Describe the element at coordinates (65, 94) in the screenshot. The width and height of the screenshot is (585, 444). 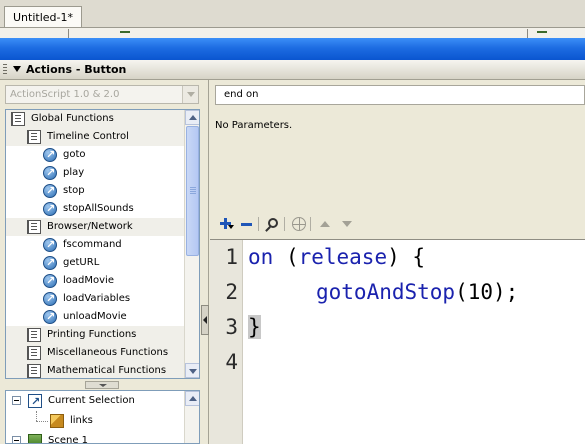
I see `version-select-value: ActionScript 1.0 & 2.0` at that location.